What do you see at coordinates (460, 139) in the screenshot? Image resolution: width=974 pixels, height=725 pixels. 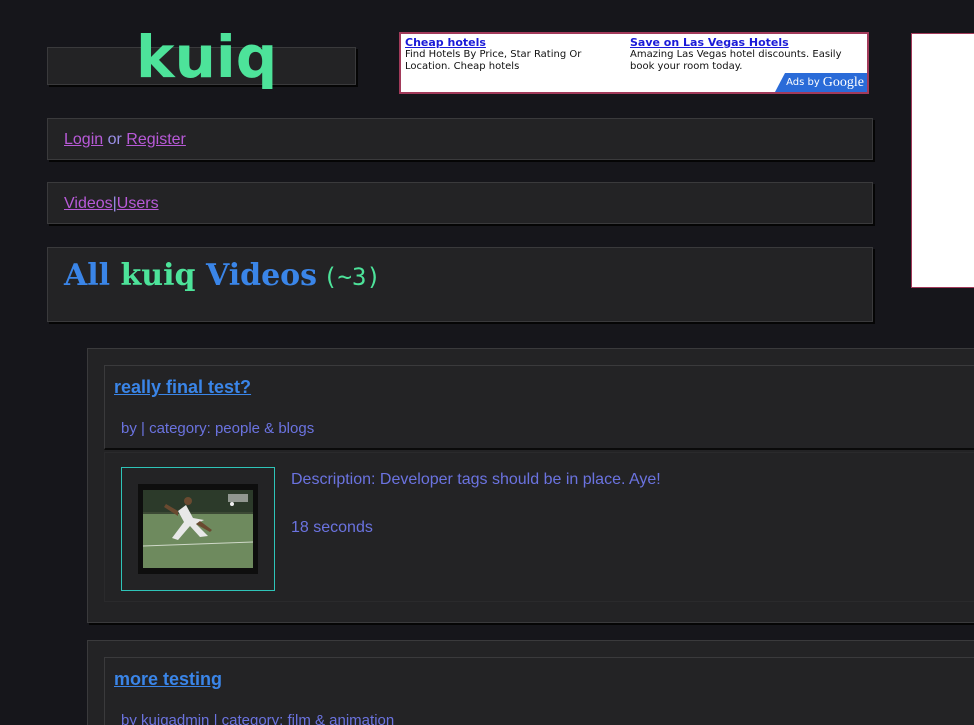 I see `auth-panel: Login or Register` at bounding box center [460, 139].